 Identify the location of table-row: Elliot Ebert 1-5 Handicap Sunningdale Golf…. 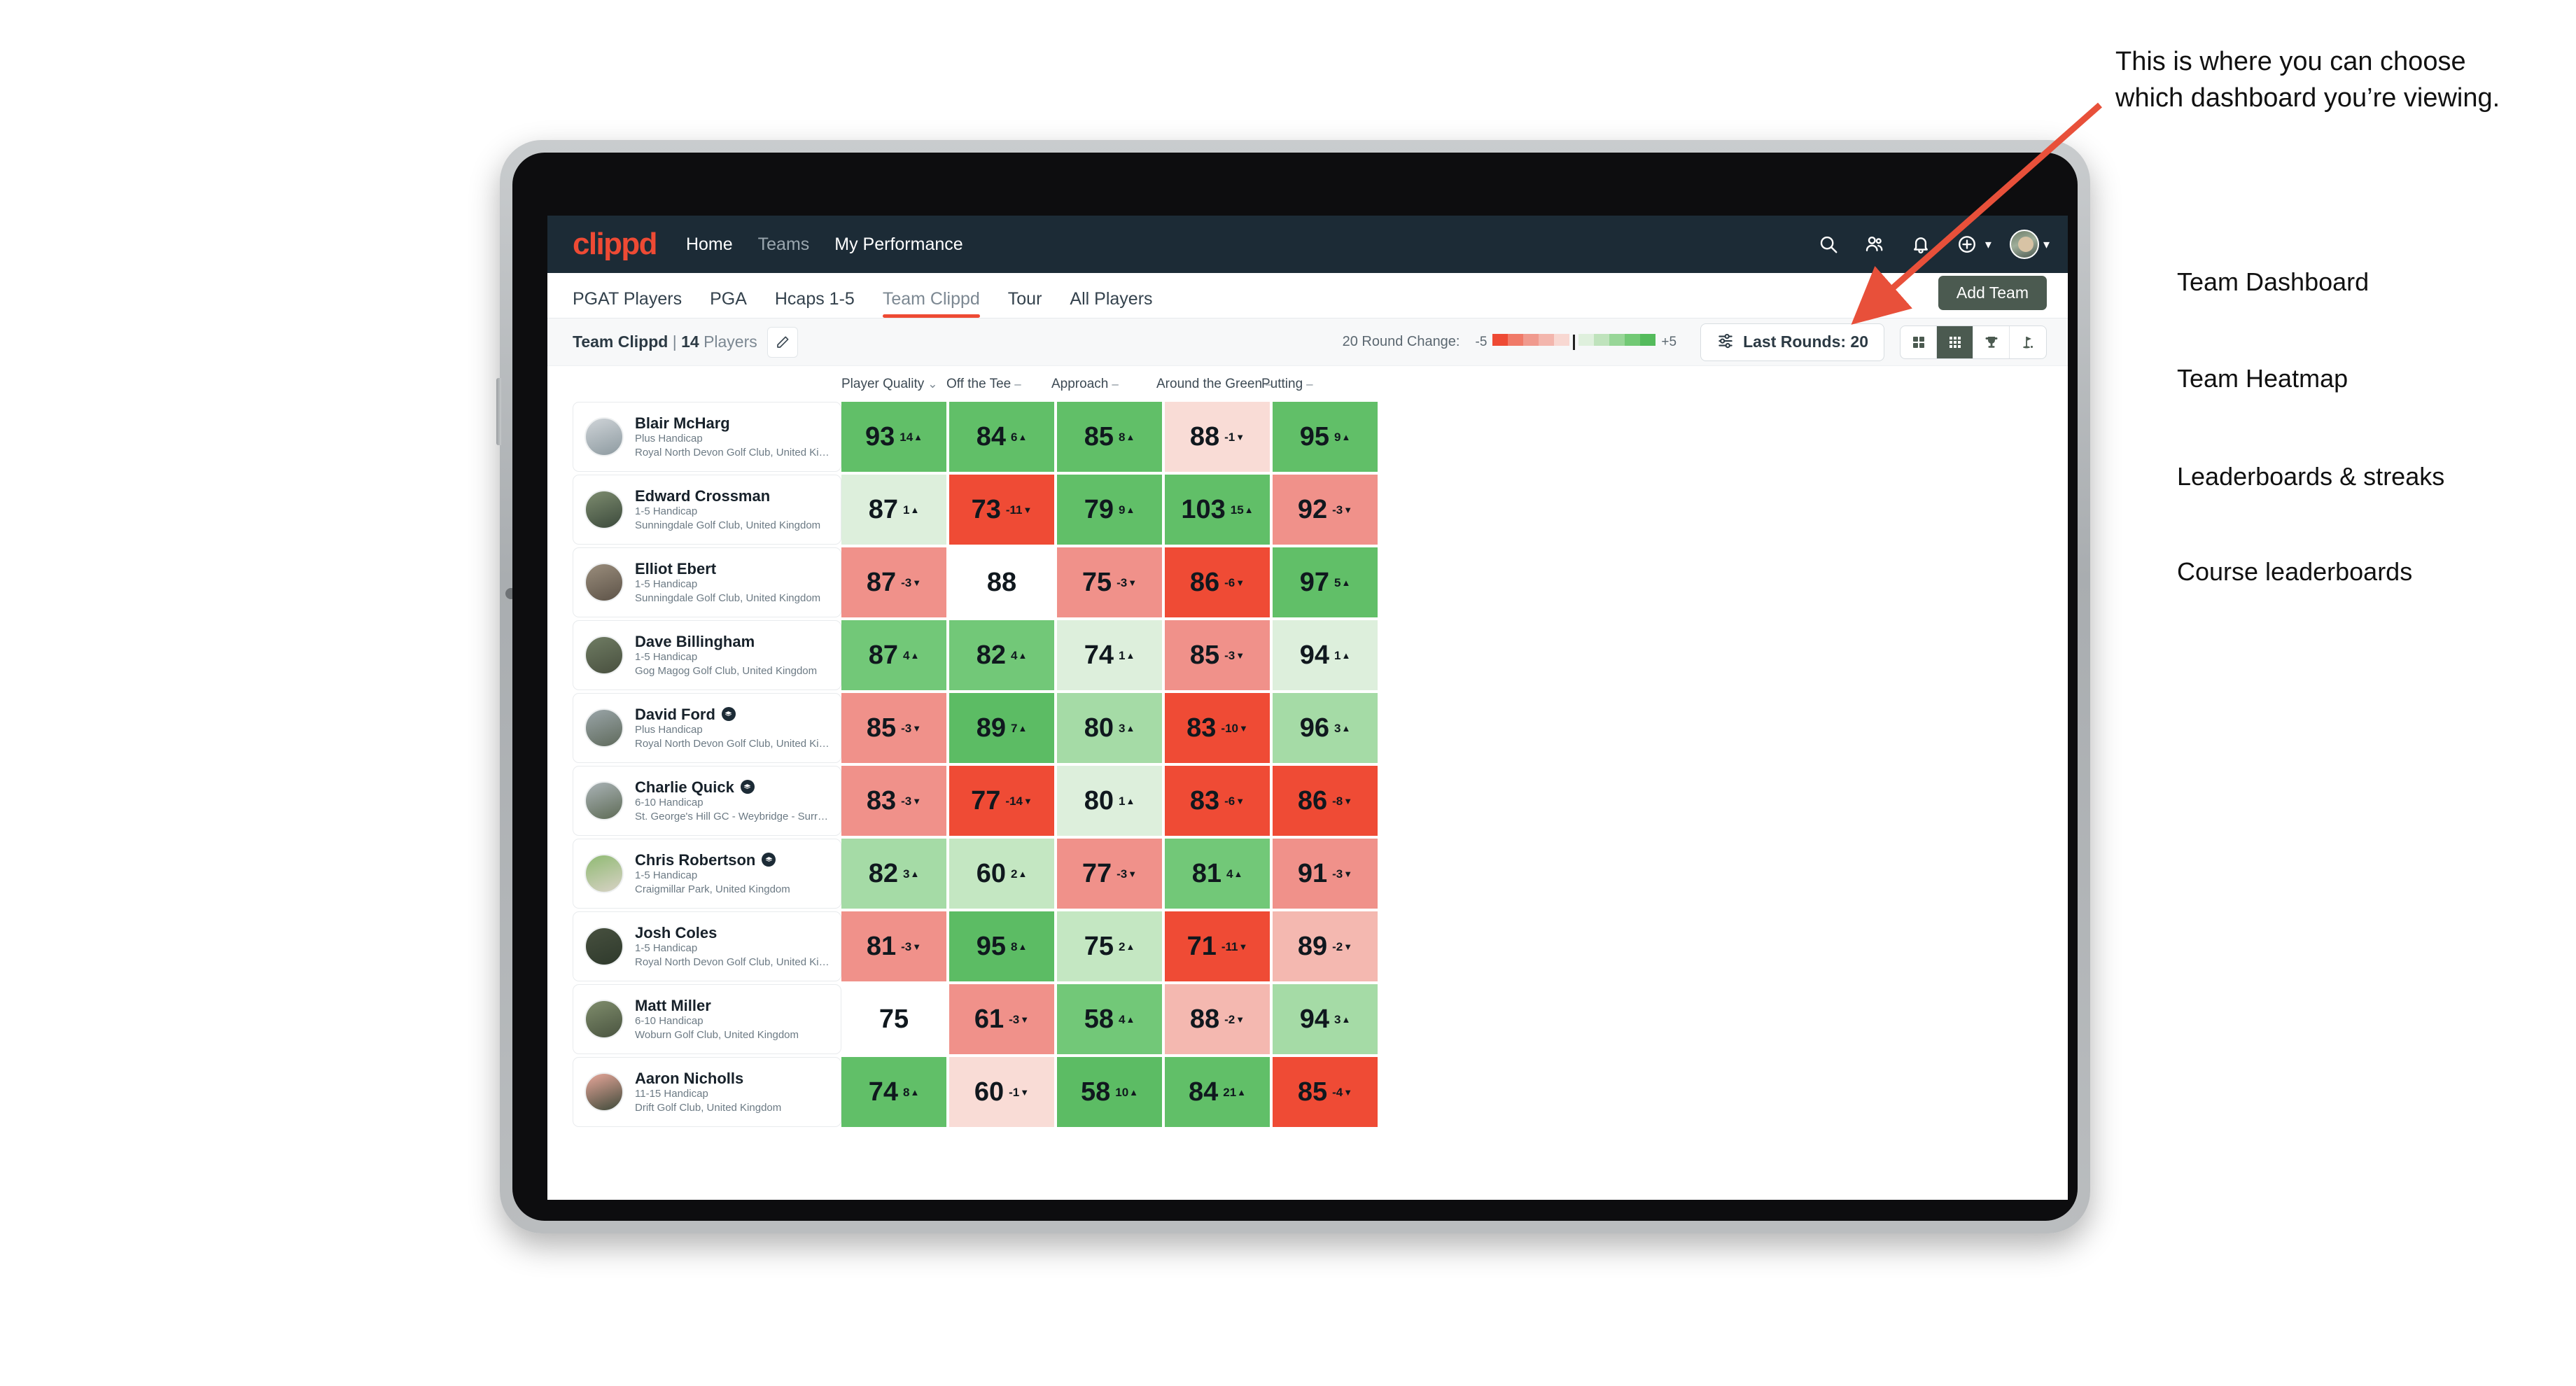
(1320, 582).